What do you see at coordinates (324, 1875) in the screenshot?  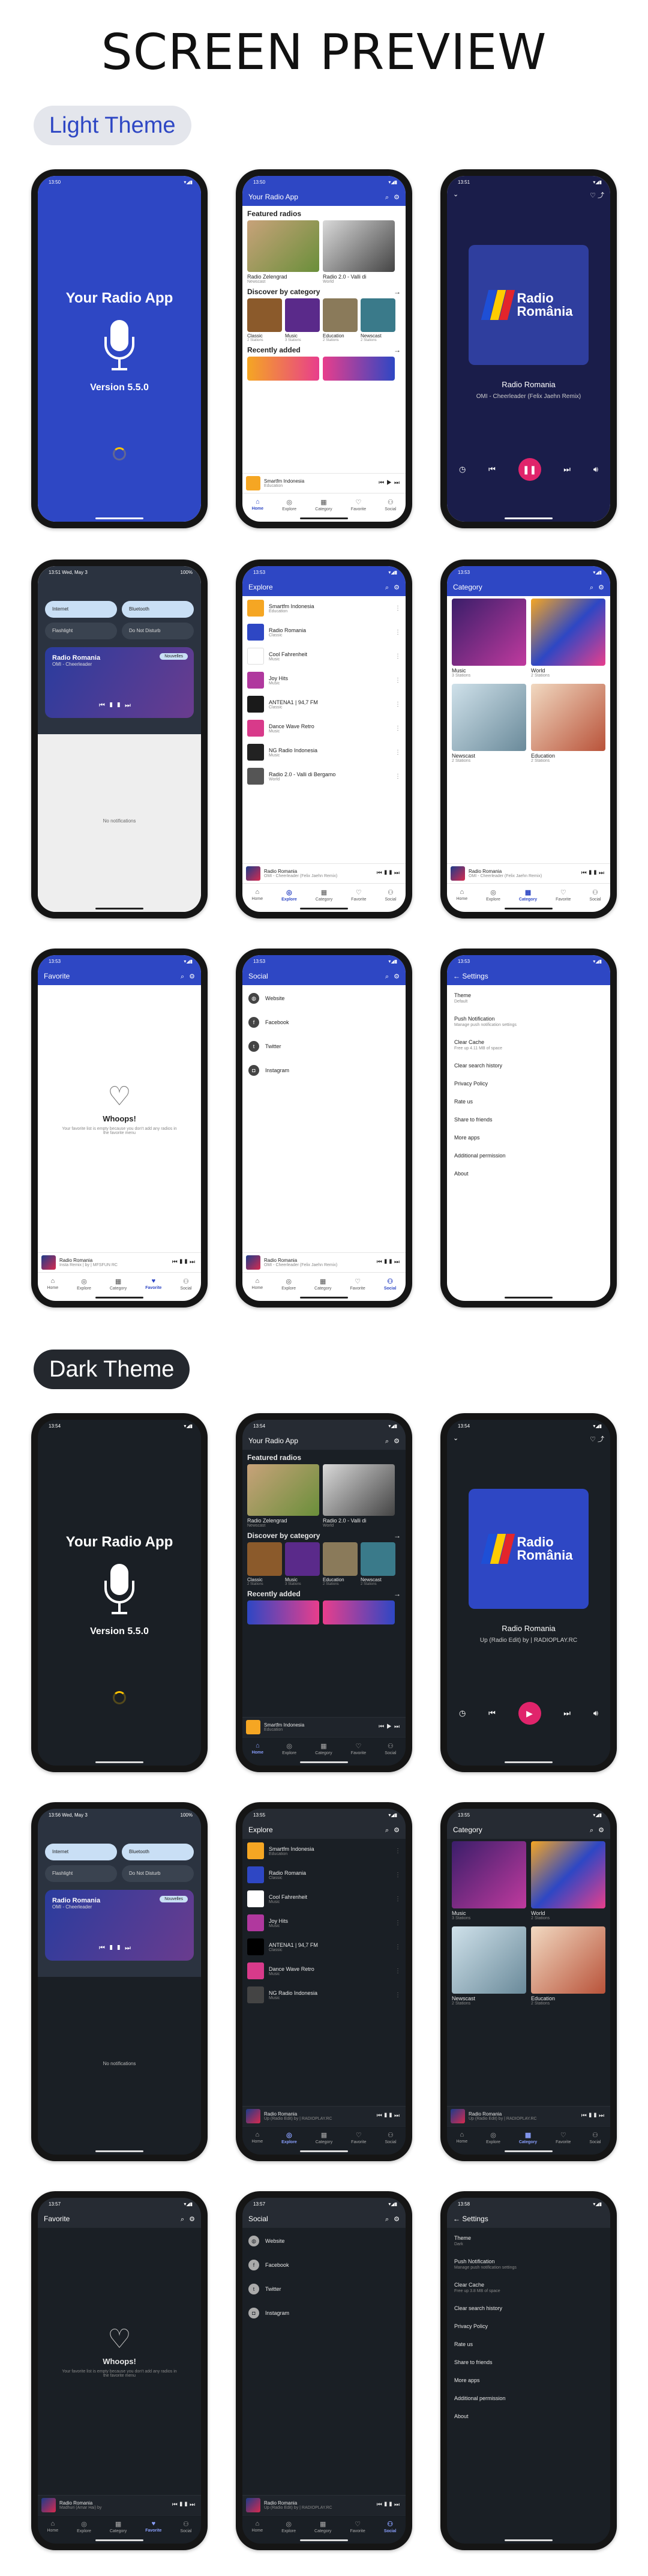 I see `list-item: Radio Romania Classic ⋮` at bounding box center [324, 1875].